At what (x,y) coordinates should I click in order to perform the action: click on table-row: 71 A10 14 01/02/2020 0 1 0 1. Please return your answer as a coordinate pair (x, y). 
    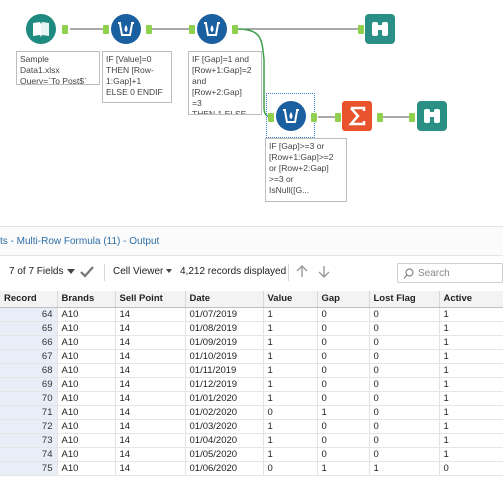
    Looking at the image, I should click on (251, 412).